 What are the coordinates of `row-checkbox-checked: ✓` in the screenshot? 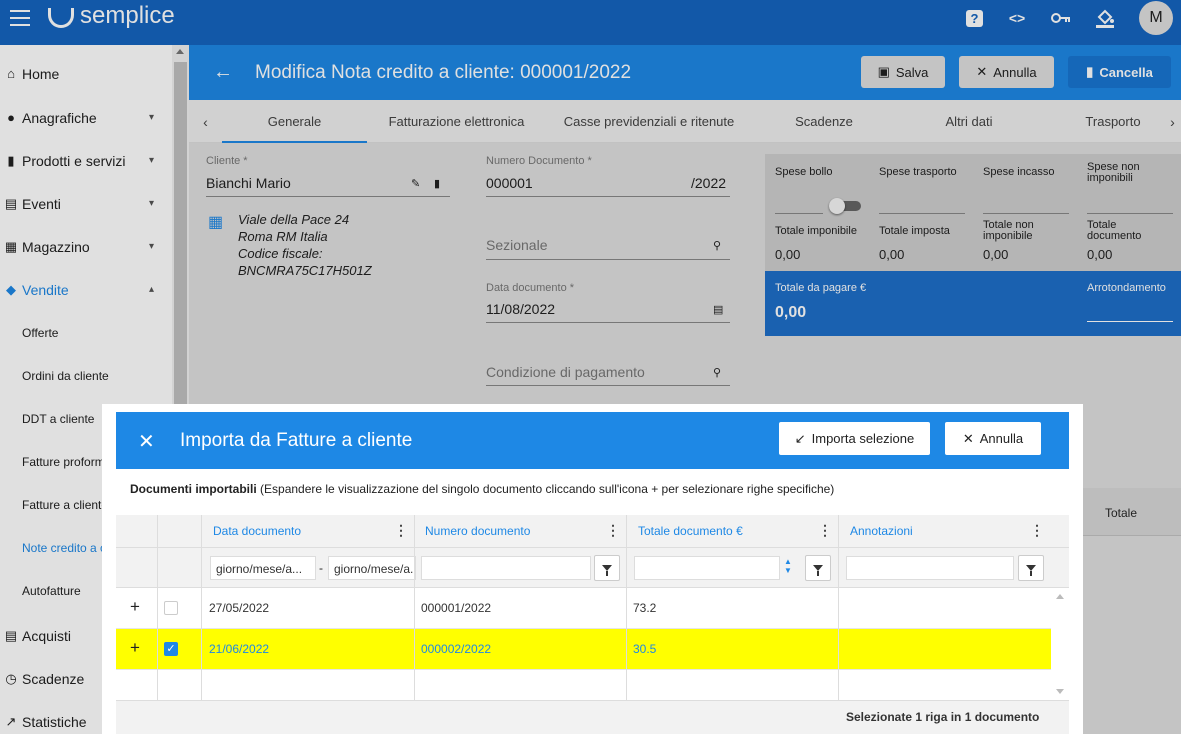 It's located at (171, 649).